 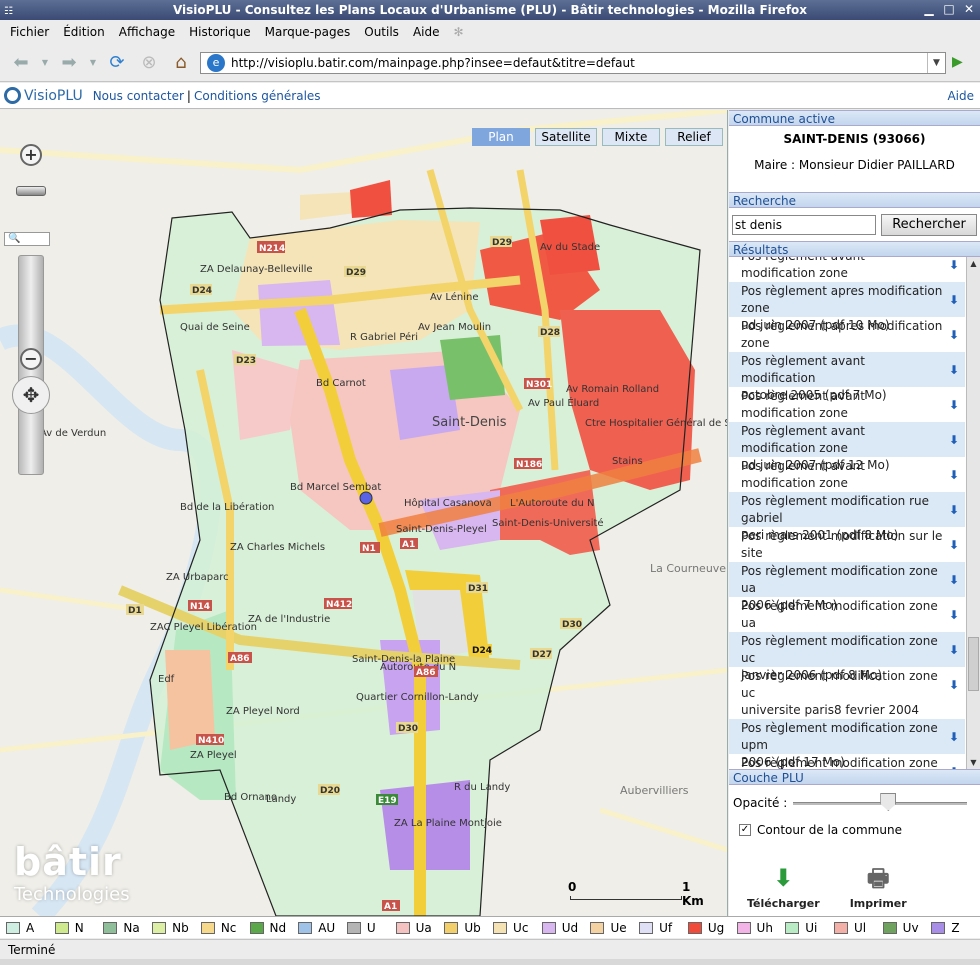 I want to click on map-type-mixte: Mixte, so click(x=631, y=137).